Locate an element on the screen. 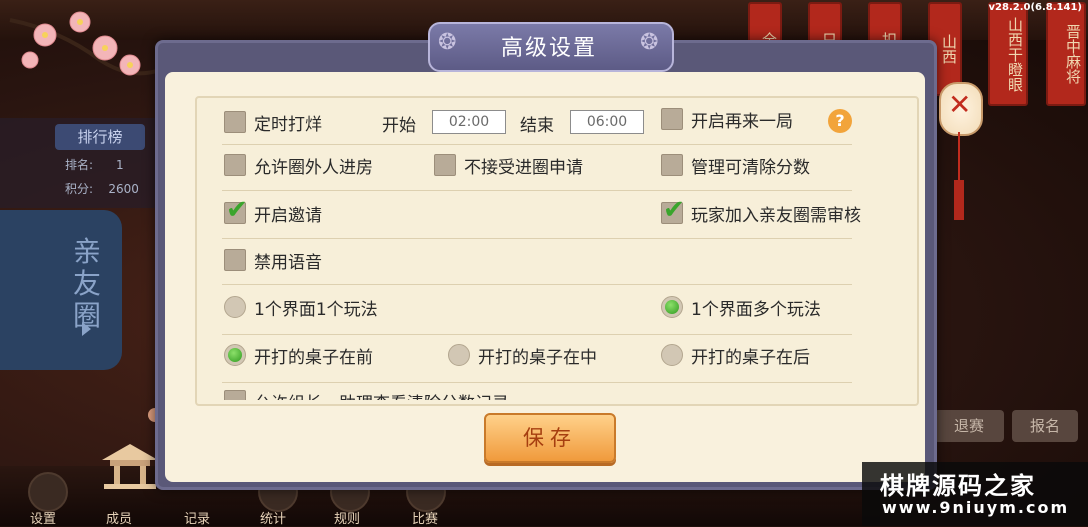 This screenshot has width=1088, height=527. one-game-per-screen-radio is located at coordinates (235, 307).